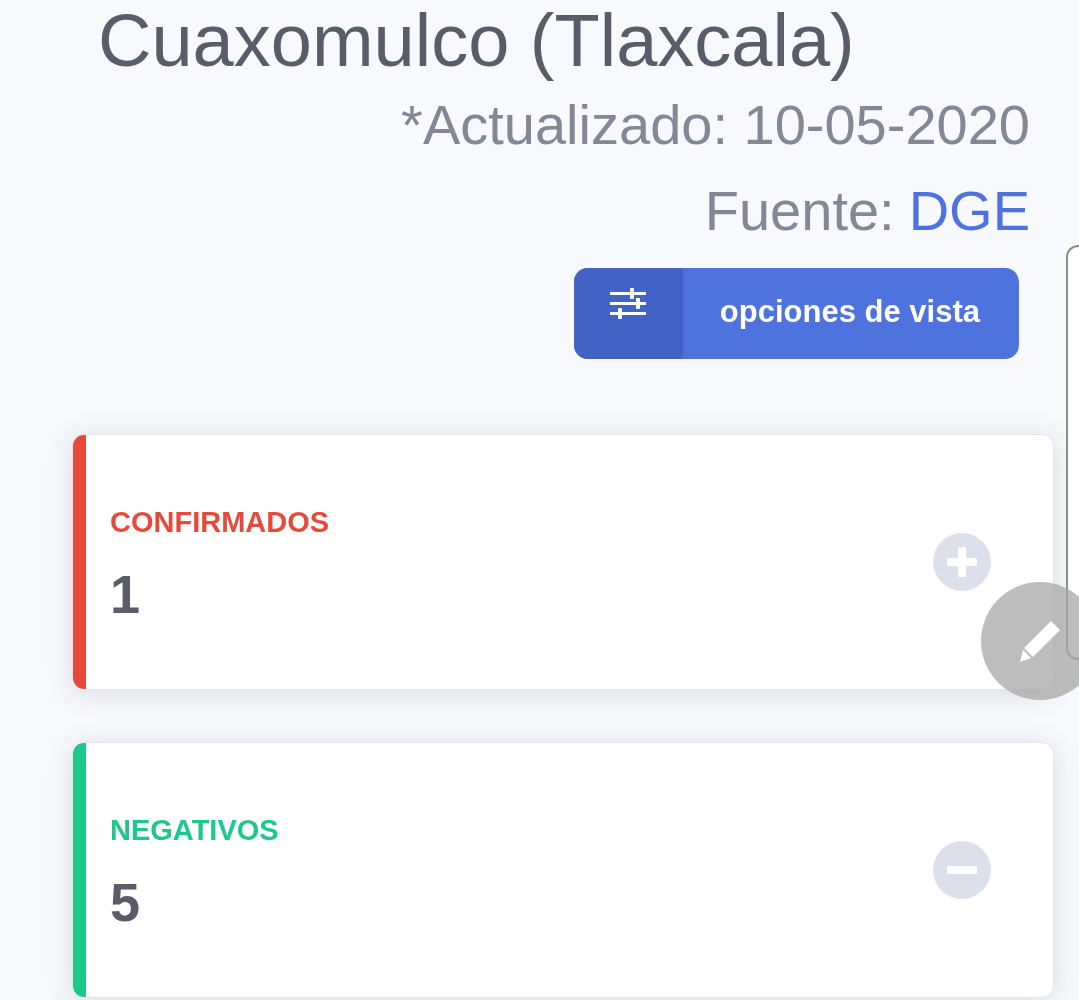 Image resolution: width=1079 pixels, height=1000 pixels. What do you see at coordinates (799, 211) in the screenshot?
I see `source-label: Fuente:` at bounding box center [799, 211].